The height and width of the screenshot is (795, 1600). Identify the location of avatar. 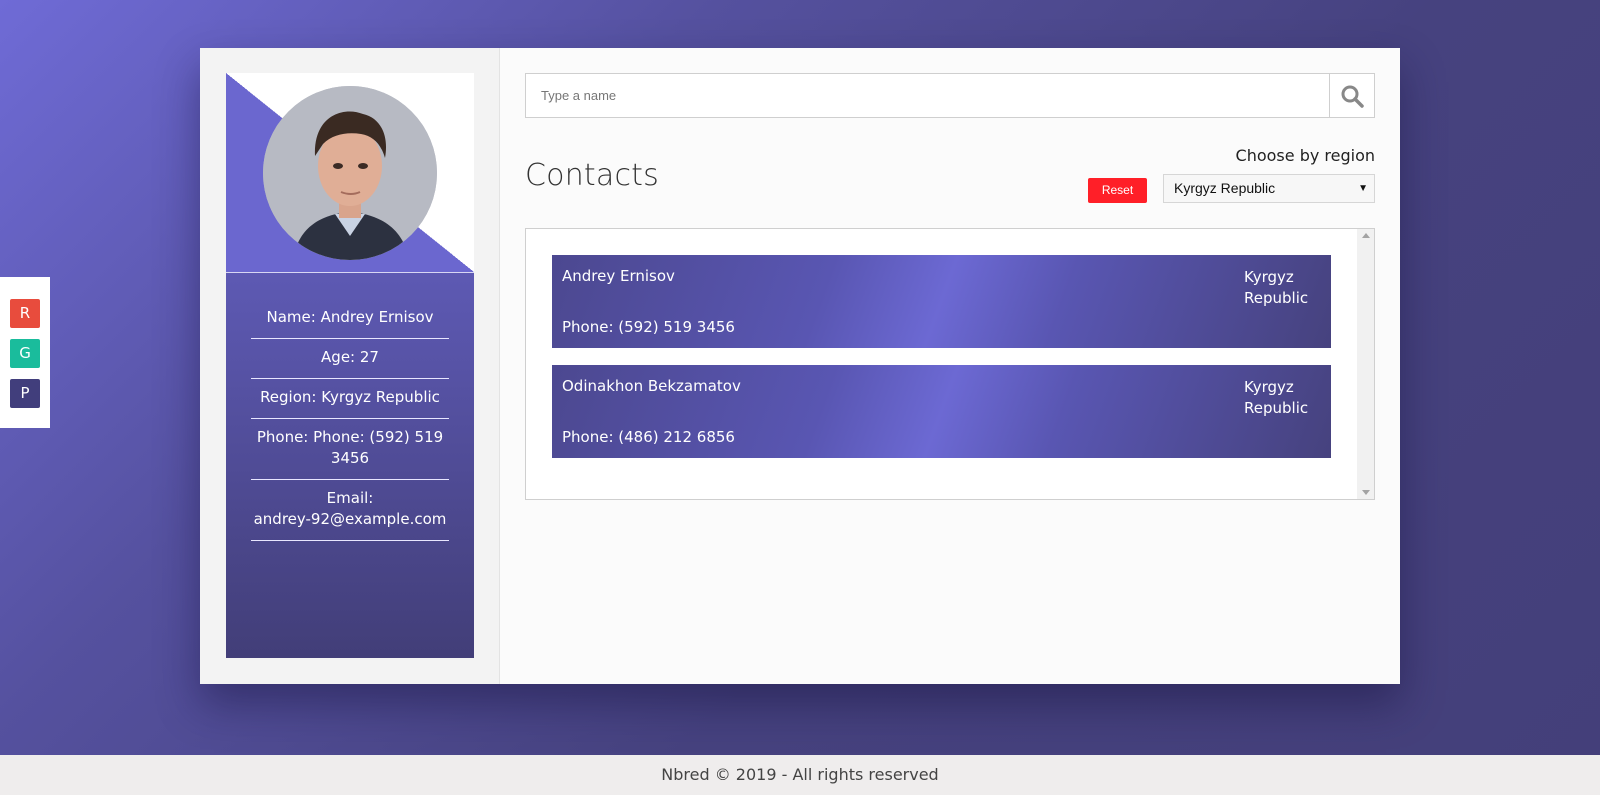
(350, 173).